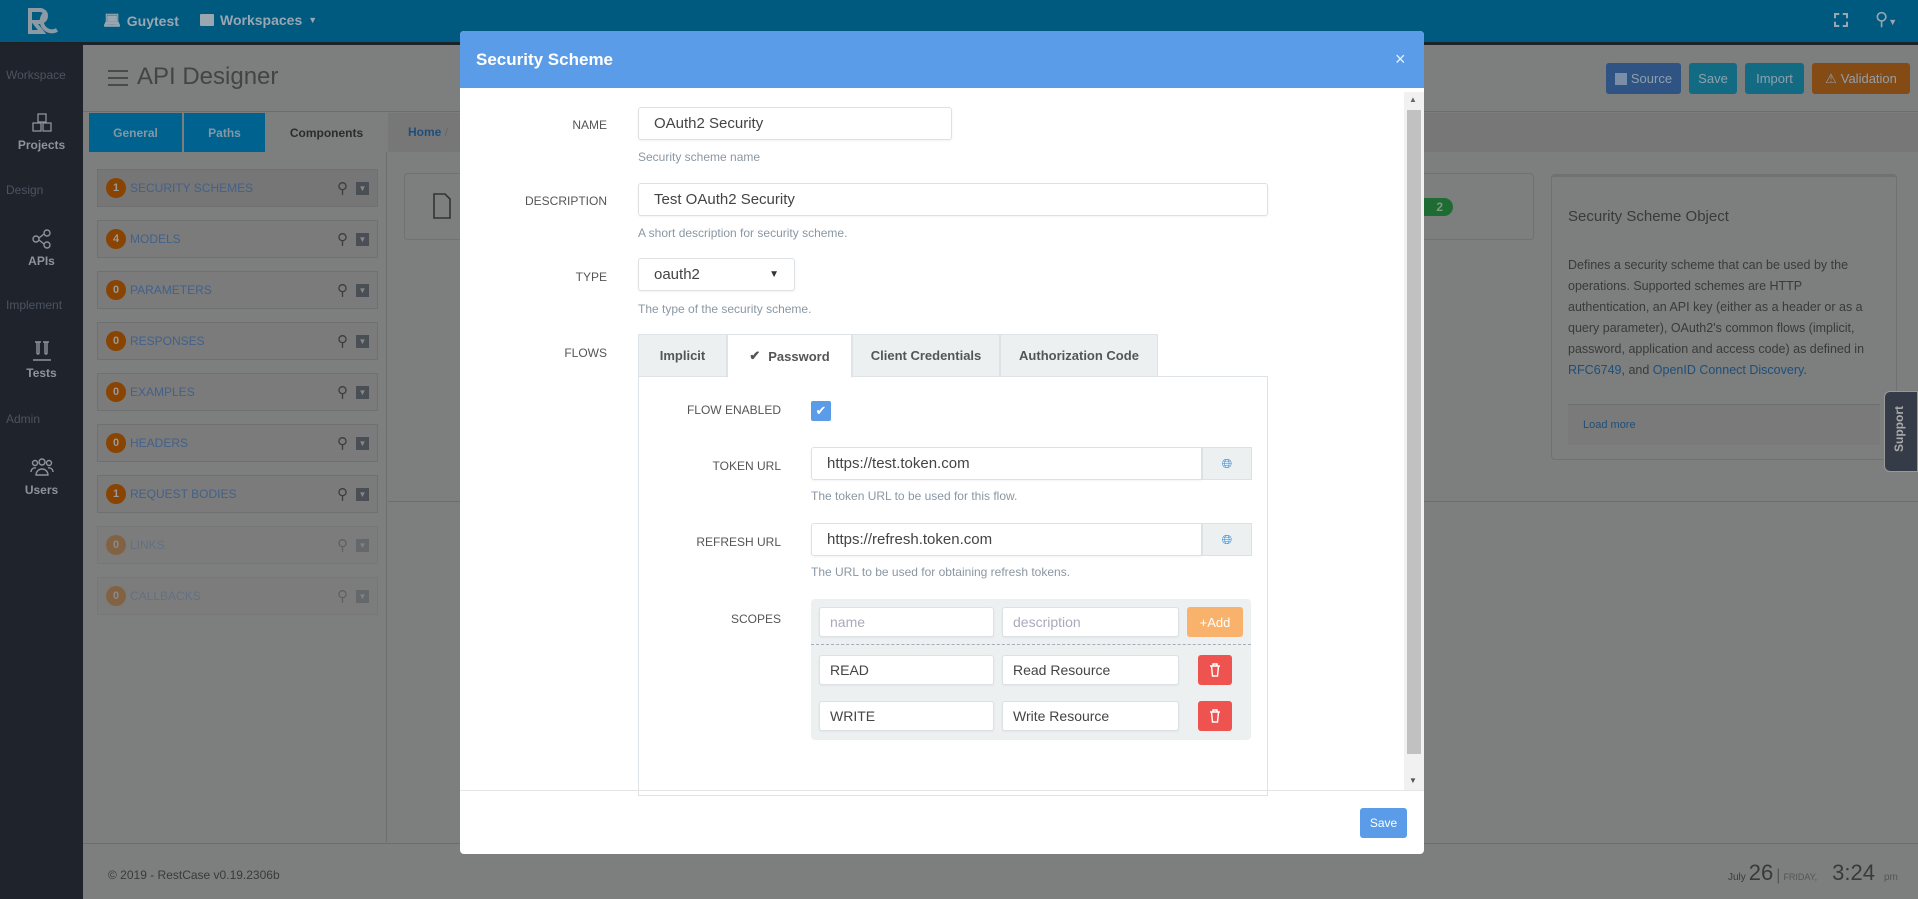 This screenshot has height=899, width=1918. I want to click on flow-tab-authorization-code: Authorization Code, so click(1079, 355).